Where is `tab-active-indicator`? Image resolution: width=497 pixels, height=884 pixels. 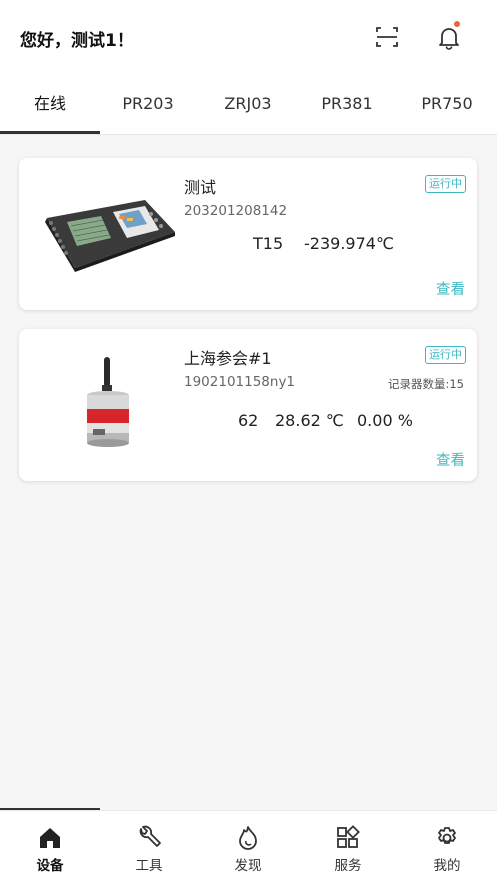 tab-active-indicator is located at coordinates (50, 132).